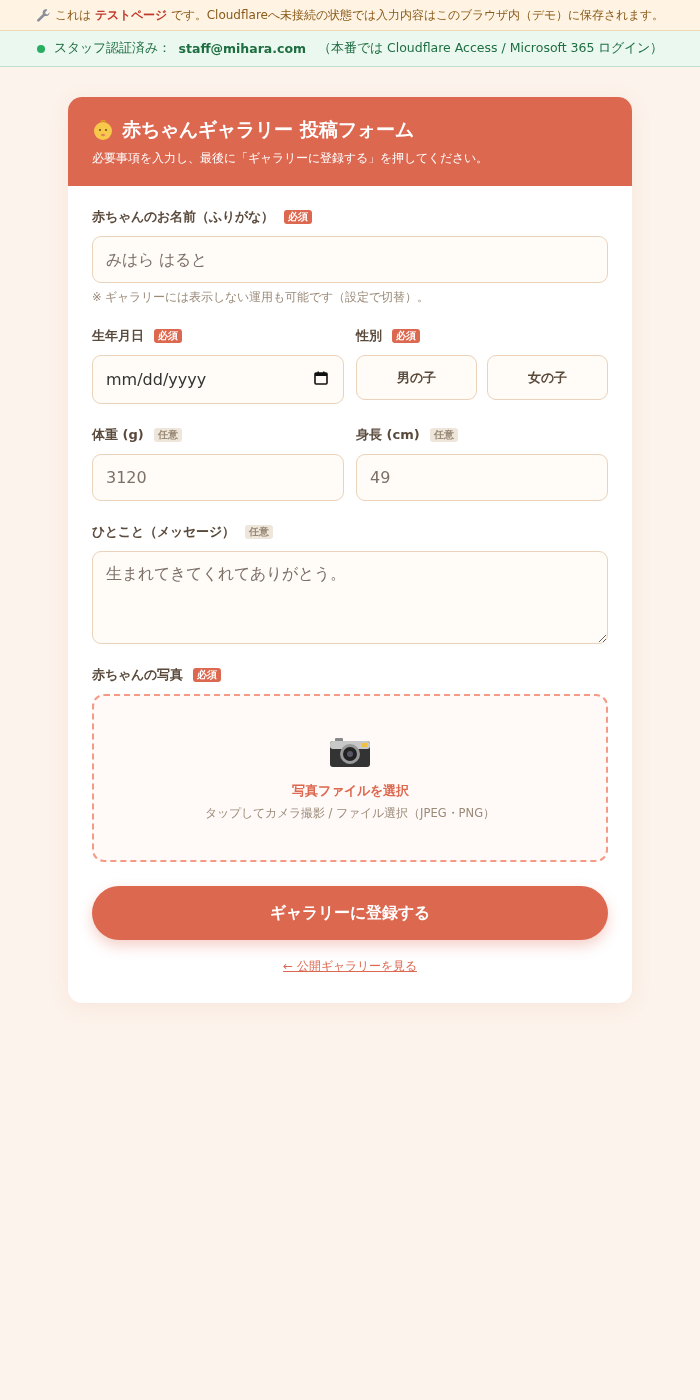 The height and width of the screenshot is (1400, 700). Describe the element at coordinates (350, 966) in the screenshot. I see `gallery-link: ← 公開ギャラリーを見る` at that location.